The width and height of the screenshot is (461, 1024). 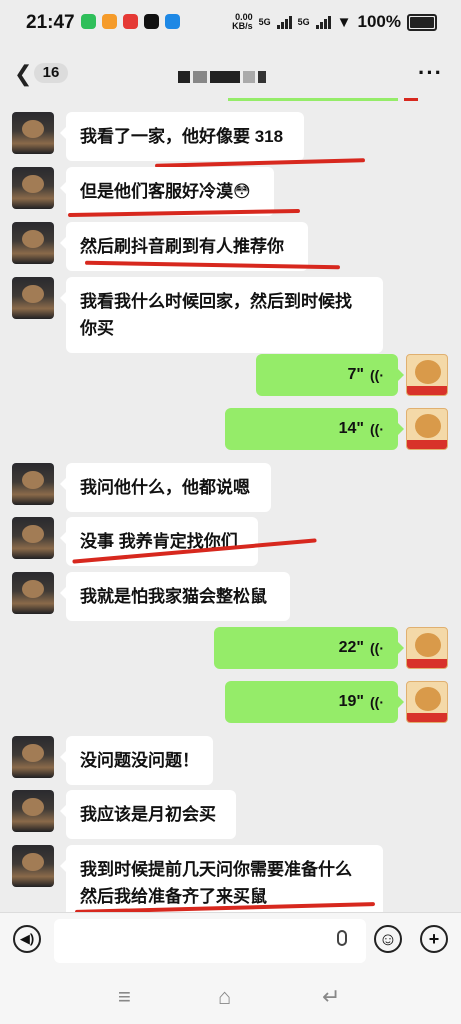 I want to click on notification-icons, so click(x=130, y=21).